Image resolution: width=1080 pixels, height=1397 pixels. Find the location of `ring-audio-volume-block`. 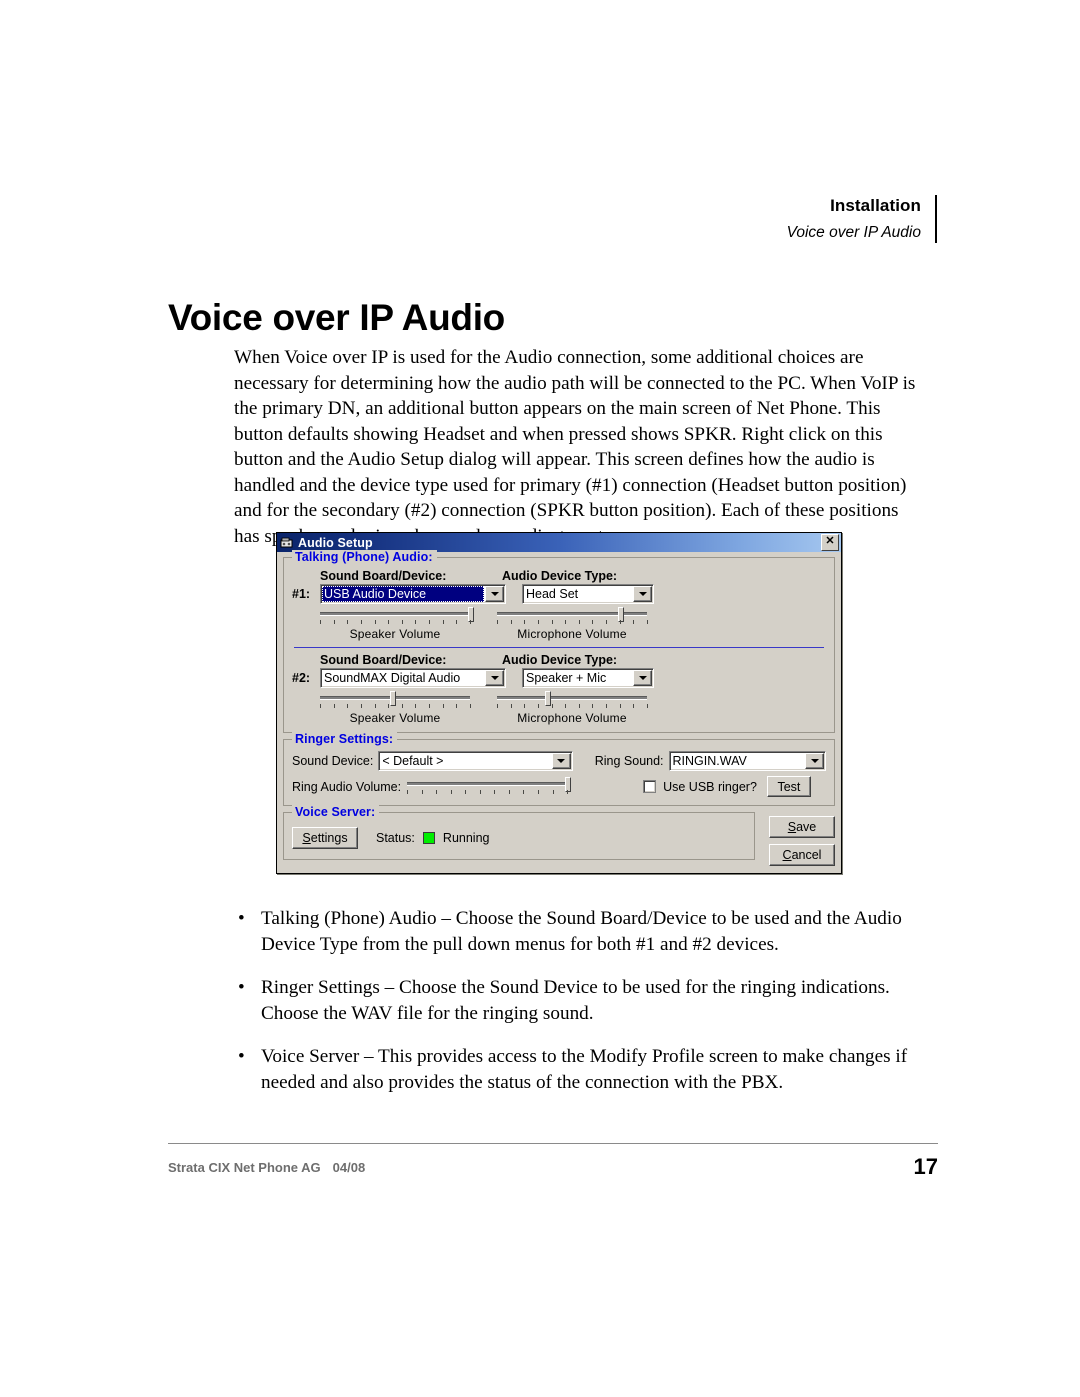

ring-audio-volume-block is located at coordinates (489, 786).